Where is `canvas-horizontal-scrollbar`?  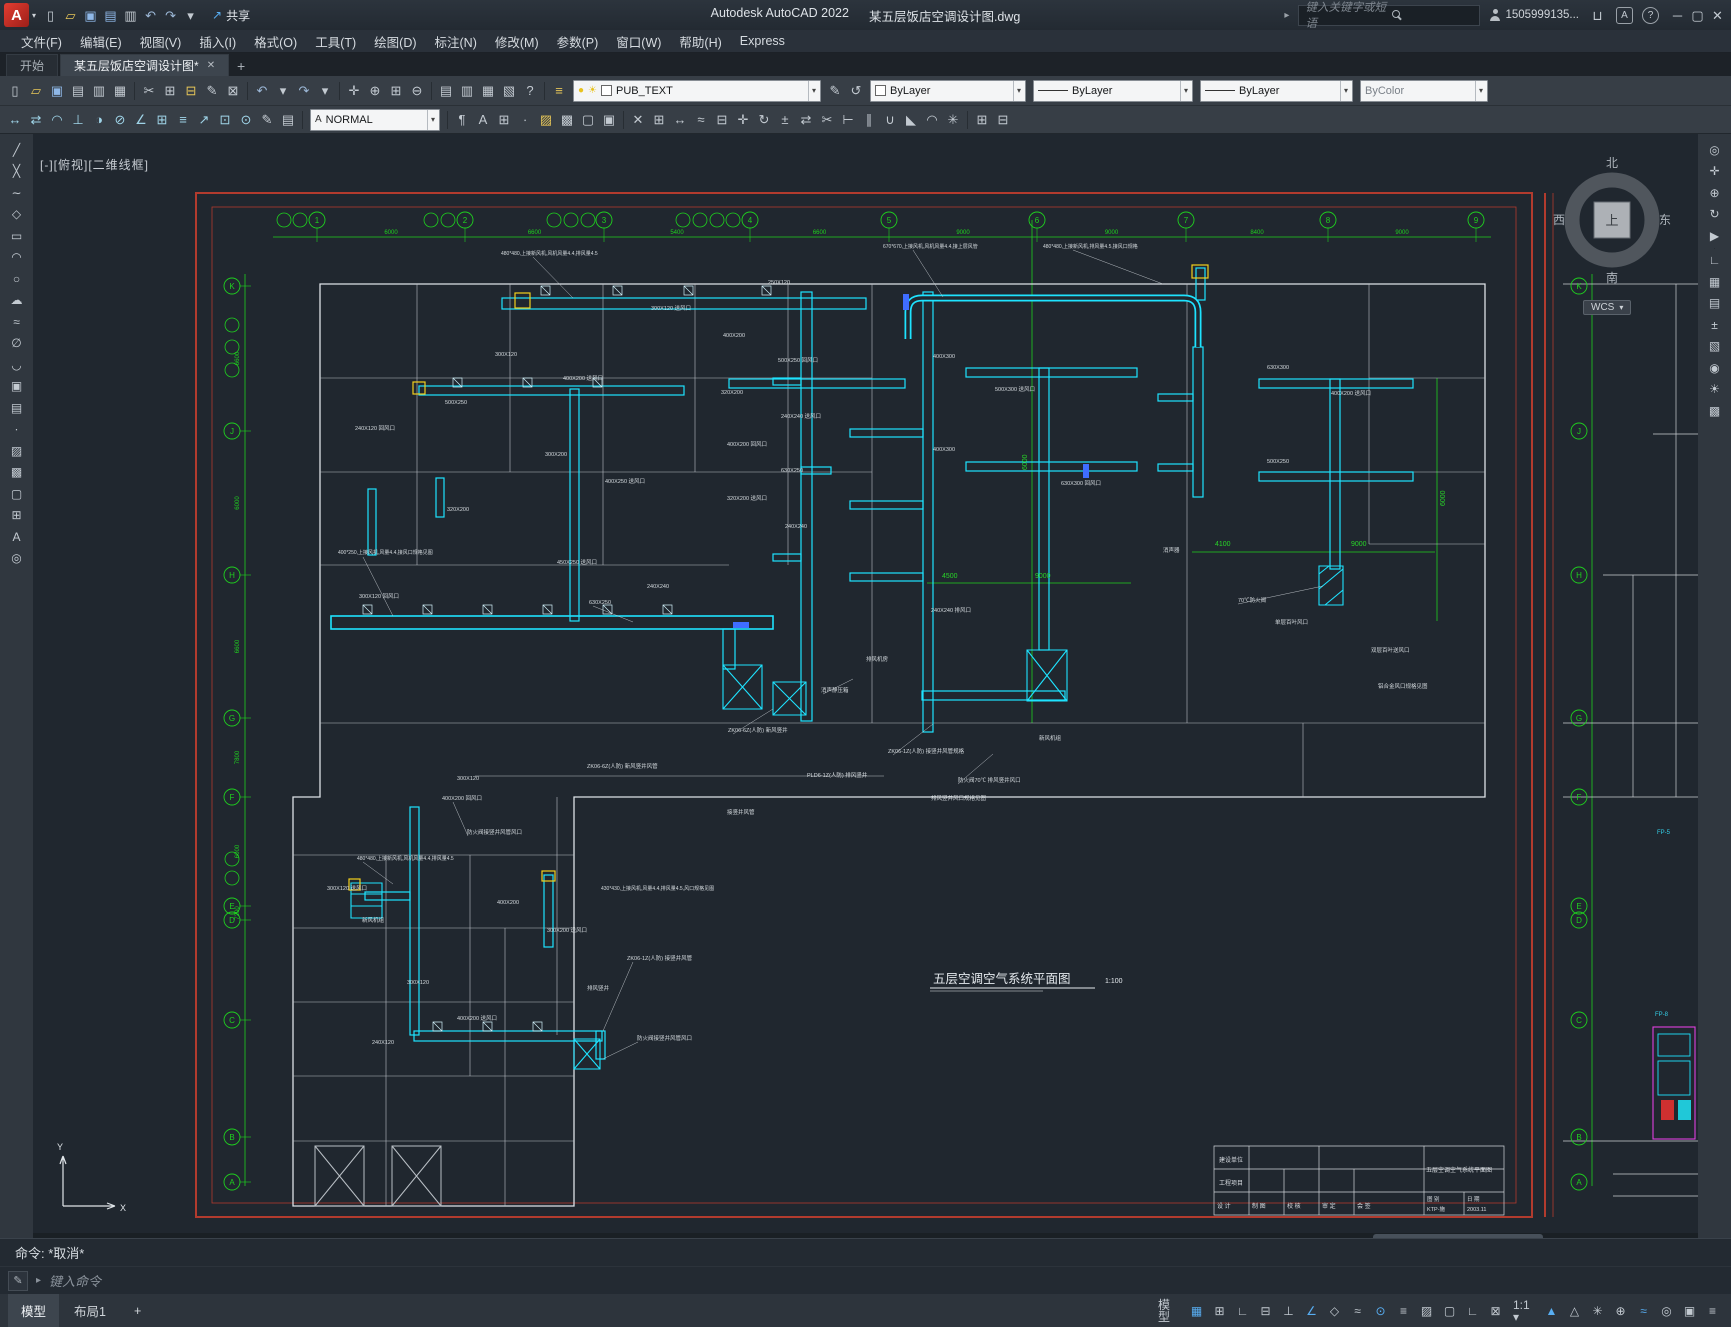 canvas-horizontal-scrollbar is located at coordinates (865, 1235).